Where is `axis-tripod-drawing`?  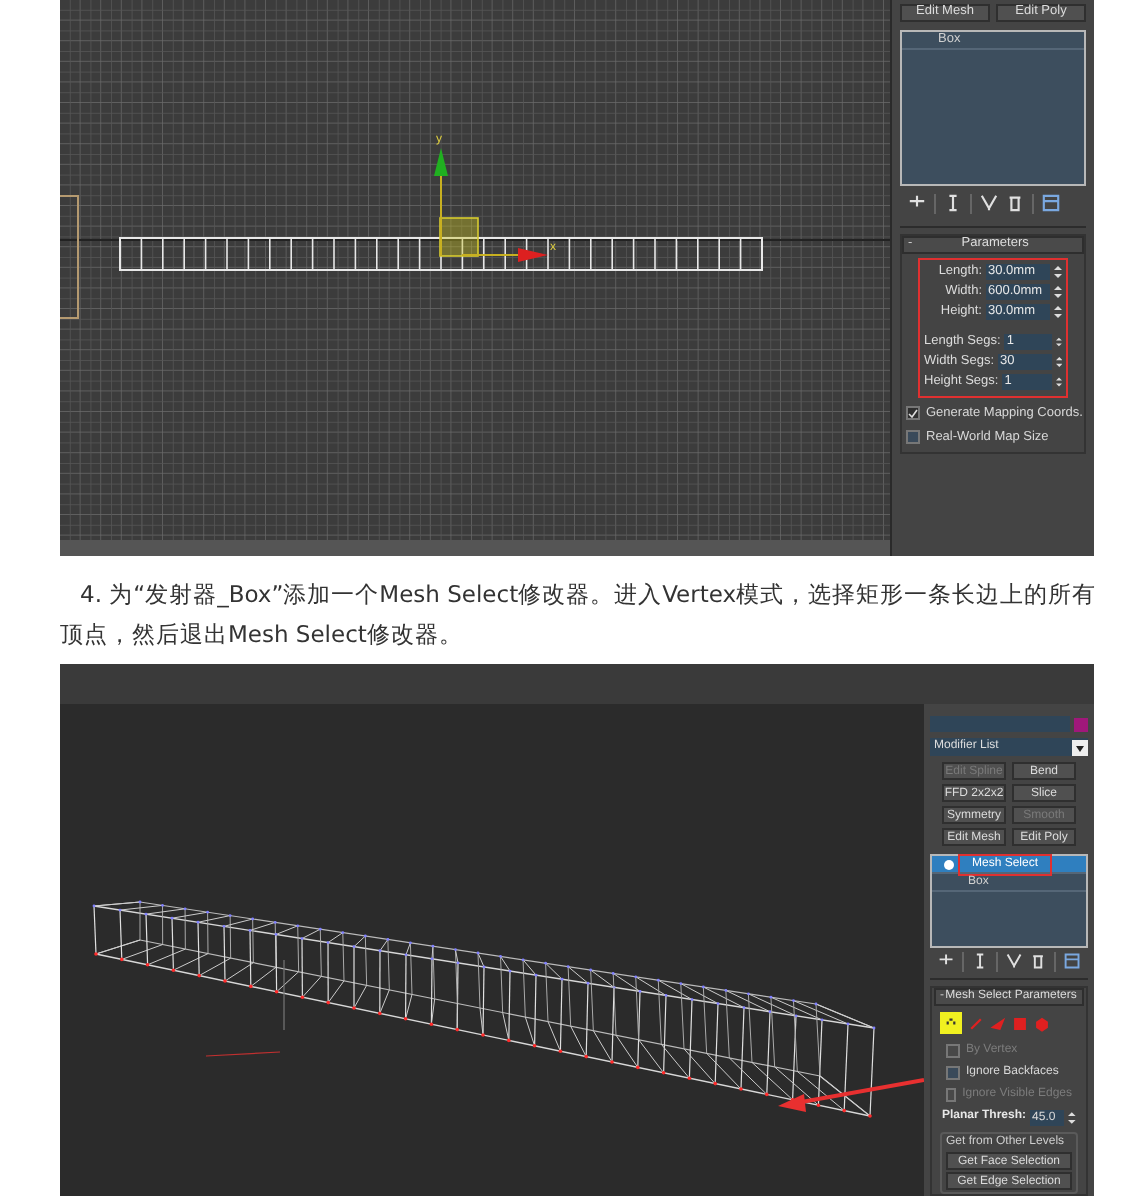
axis-tripod-drawing is located at coordinates (245, 1008).